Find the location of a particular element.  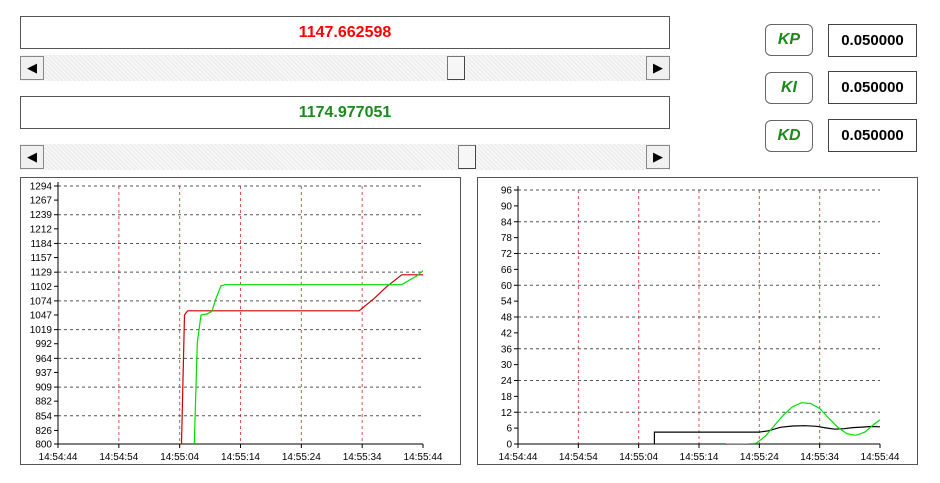

process-value-slider-thumb is located at coordinates (467, 157).